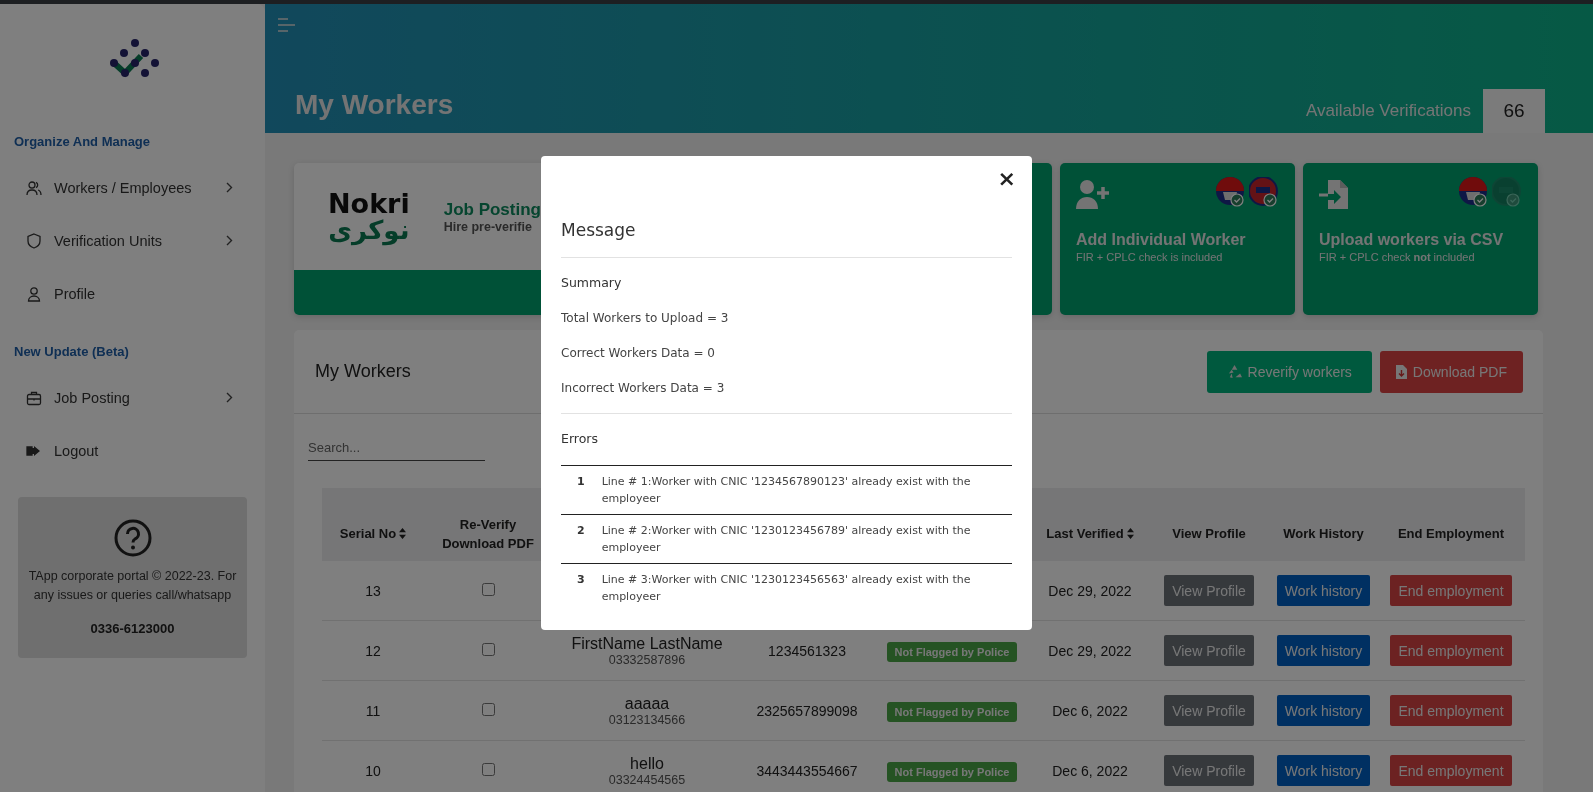  I want to click on card-title: Job Posting, so click(492, 209).